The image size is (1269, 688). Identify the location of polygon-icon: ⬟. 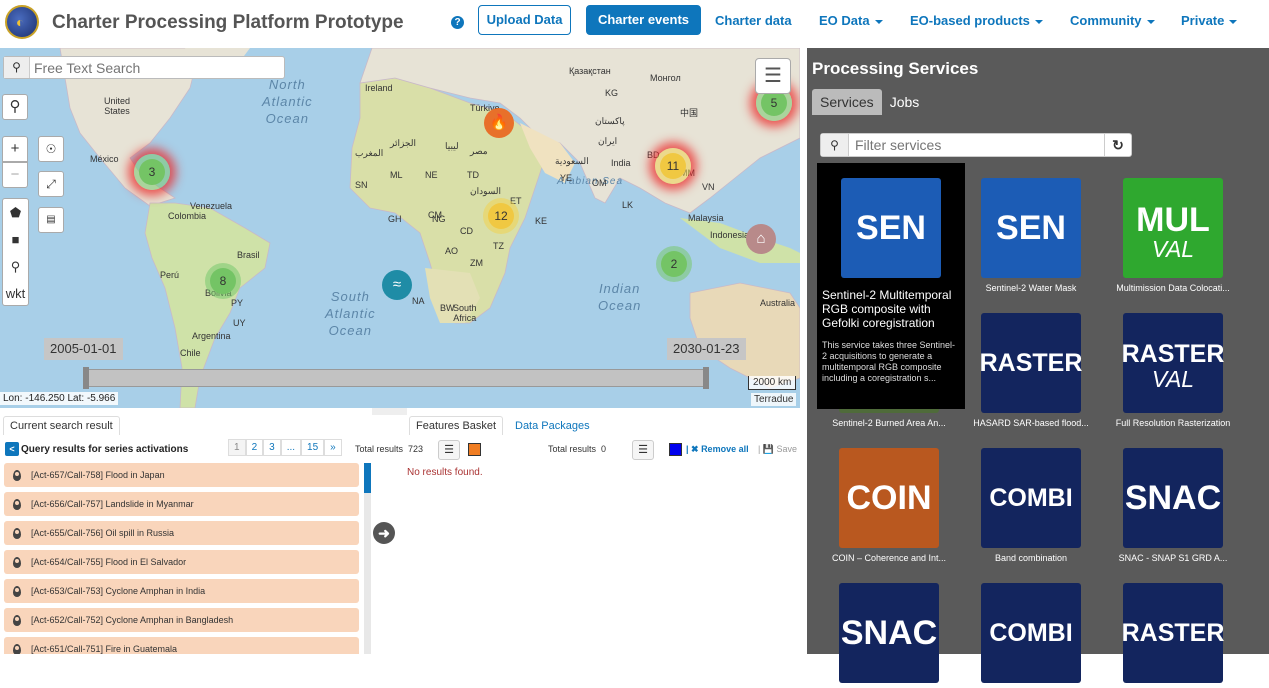
(15, 212).